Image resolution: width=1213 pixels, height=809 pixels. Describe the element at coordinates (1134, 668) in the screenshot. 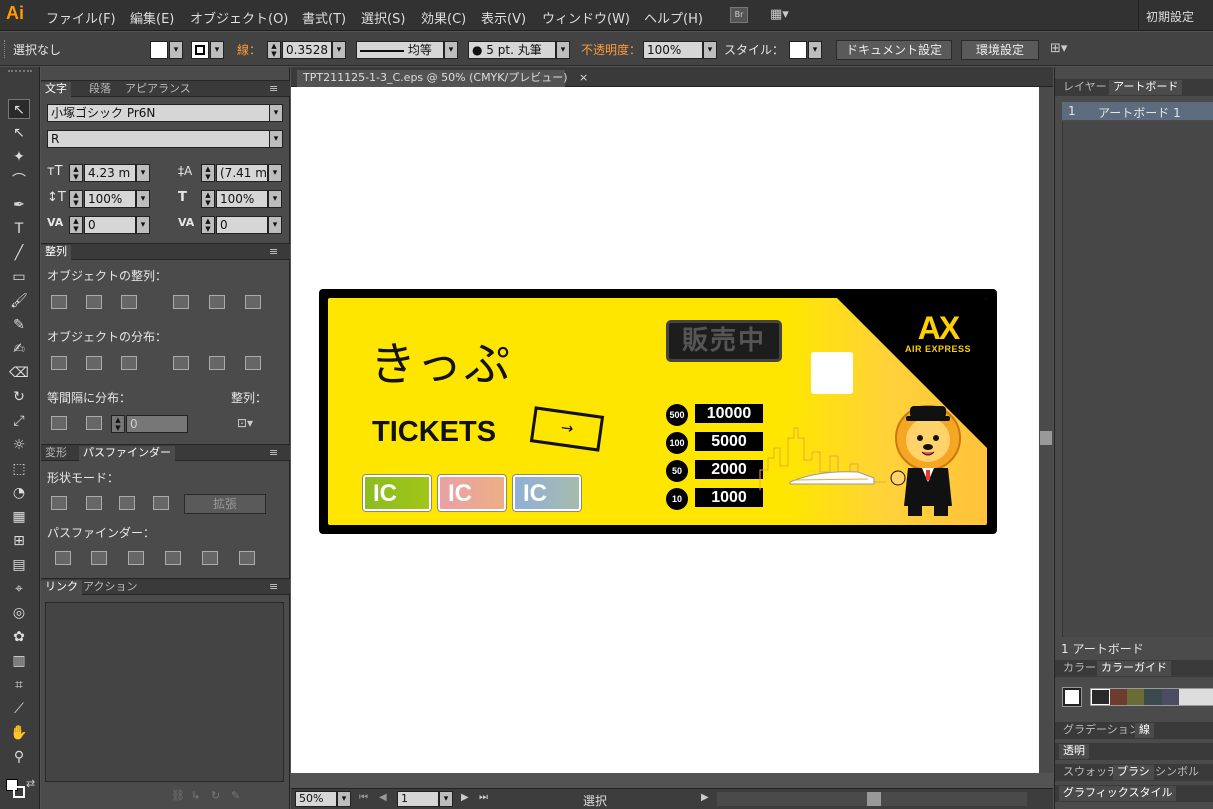

I see `tab-color-guide: カラーガイド` at that location.